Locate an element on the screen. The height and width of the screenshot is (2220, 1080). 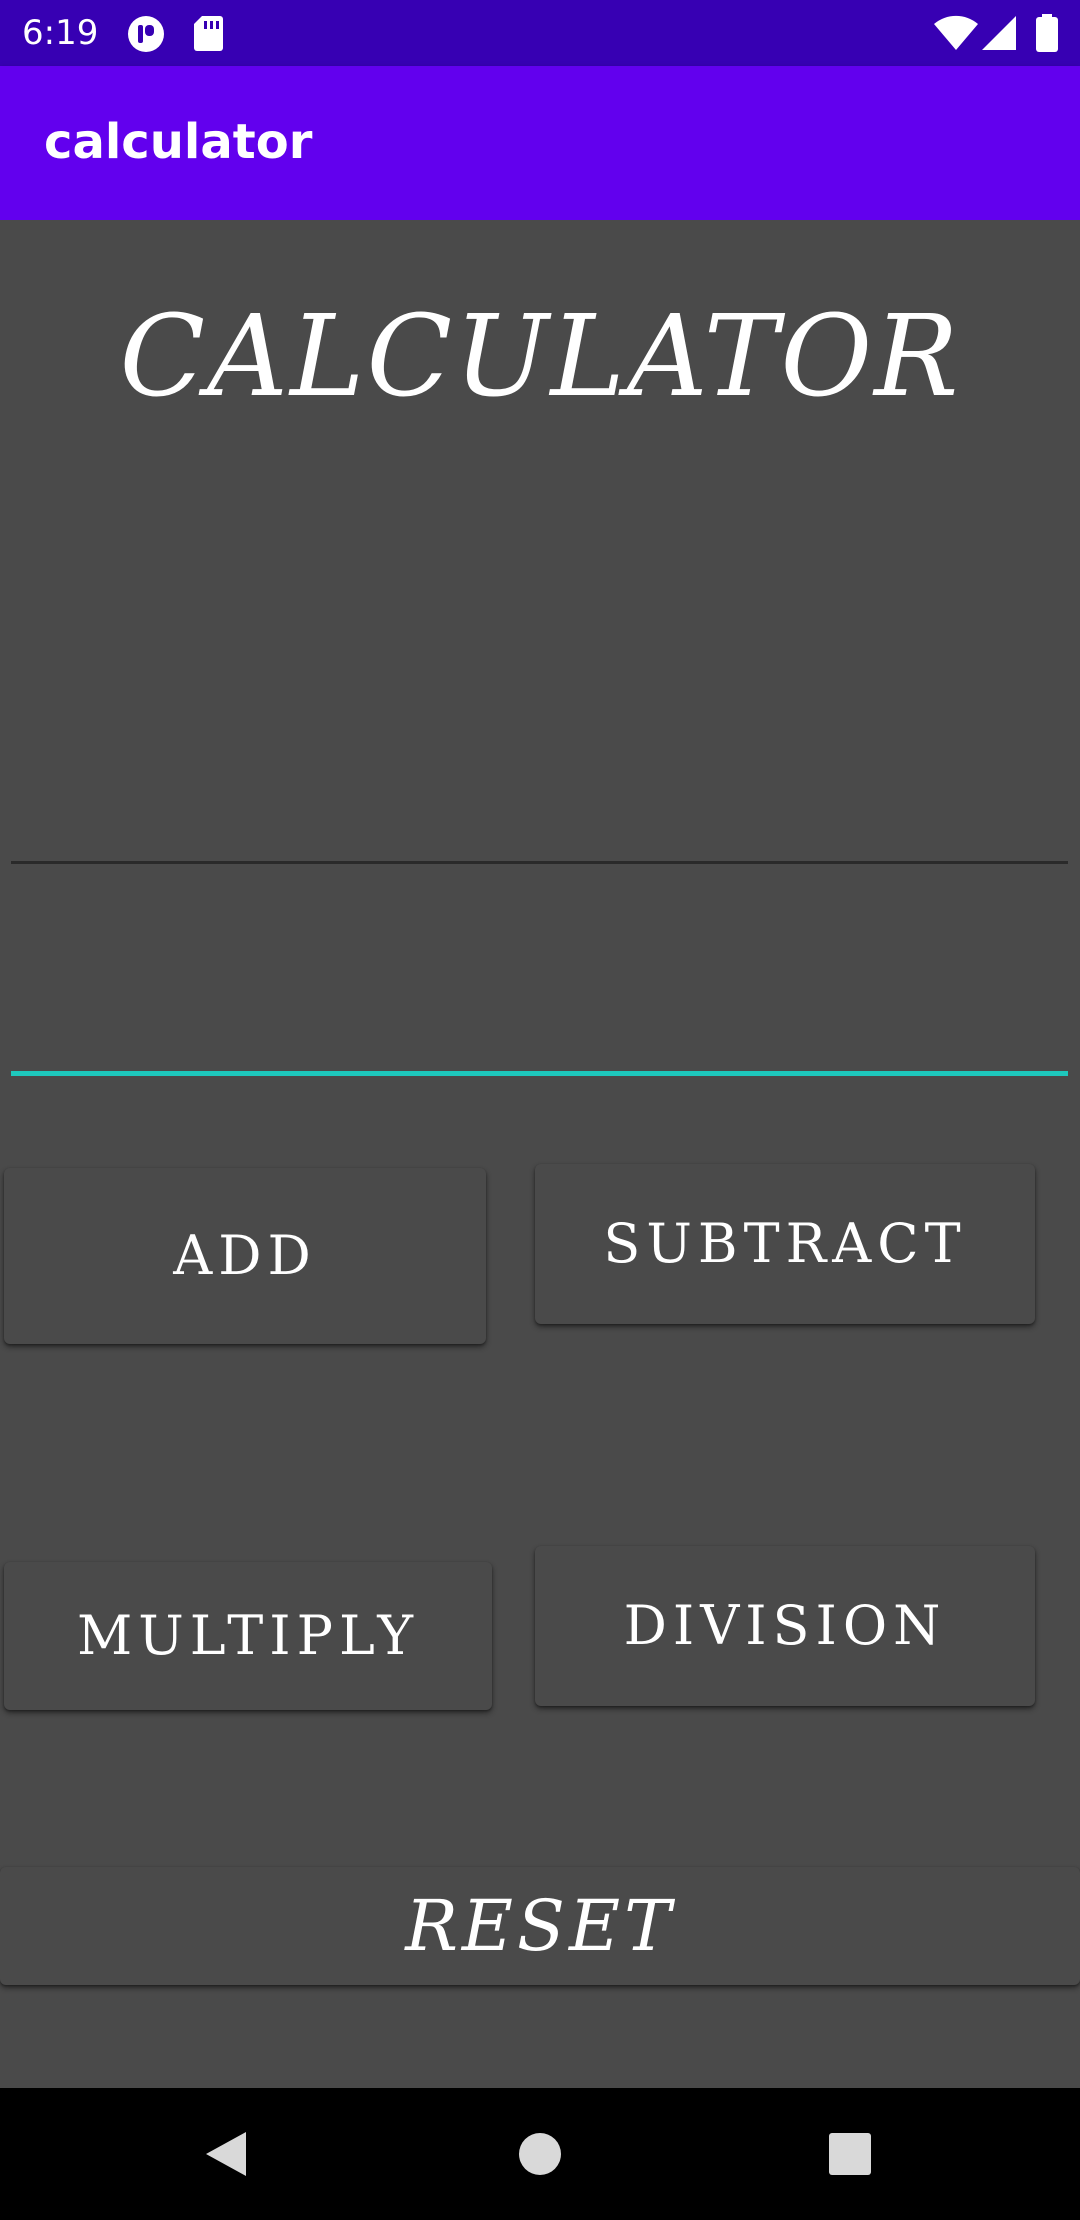
navigation-bar is located at coordinates (540, 2154).